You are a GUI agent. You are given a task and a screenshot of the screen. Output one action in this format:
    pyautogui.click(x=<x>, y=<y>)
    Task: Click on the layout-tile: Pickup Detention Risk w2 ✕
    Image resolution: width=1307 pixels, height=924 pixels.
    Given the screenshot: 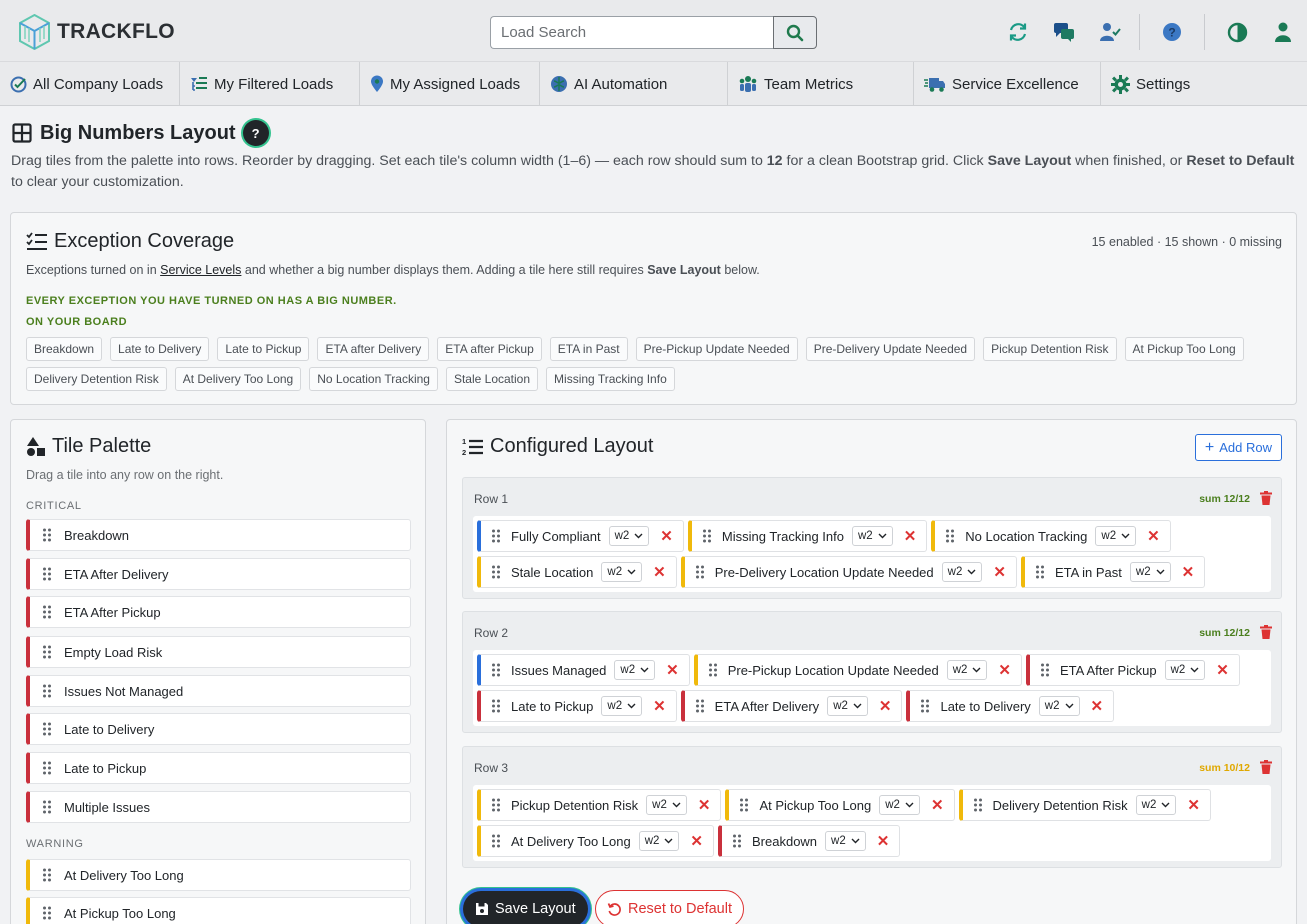 What is the action you would take?
    pyautogui.click(x=599, y=805)
    